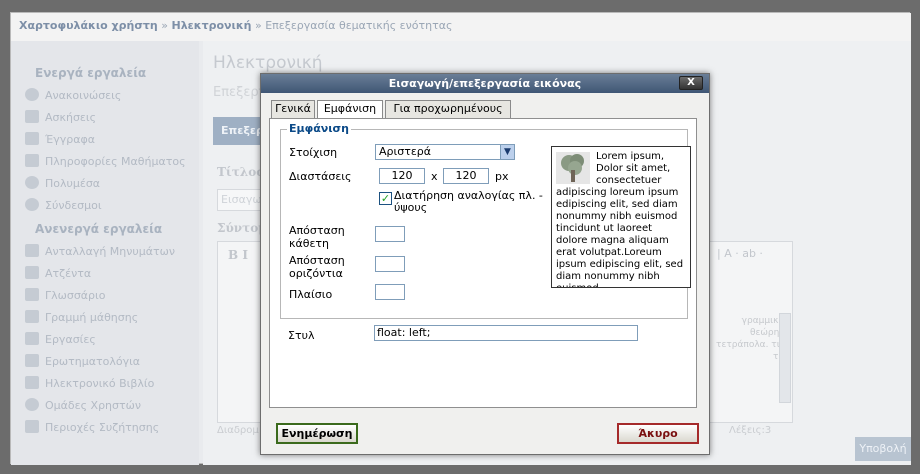 This screenshot has width=920, height=474. What do you see at coordinates (750, 430) in the screenshot?
I see `word-count: Λέξεις:3` at bounding box center [750, 430].